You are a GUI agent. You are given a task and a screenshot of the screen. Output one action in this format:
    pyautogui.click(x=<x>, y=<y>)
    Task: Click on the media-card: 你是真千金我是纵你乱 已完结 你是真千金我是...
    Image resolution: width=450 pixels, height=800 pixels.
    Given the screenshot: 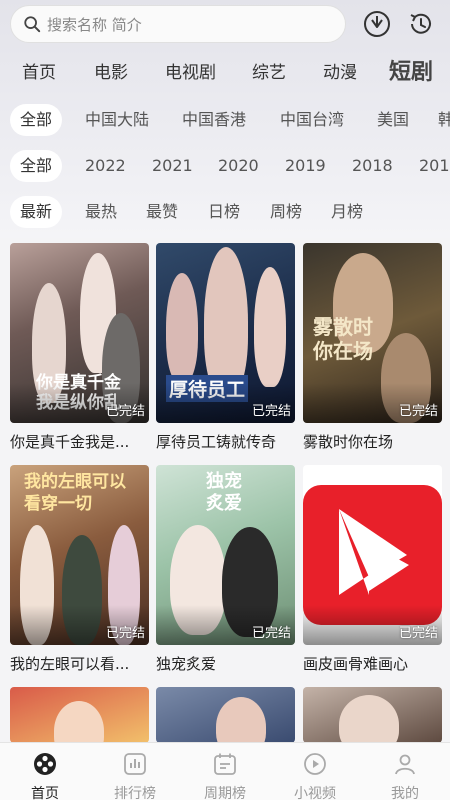 What is the action you would take?
    pyautogui.click(x=79, y=347)
    